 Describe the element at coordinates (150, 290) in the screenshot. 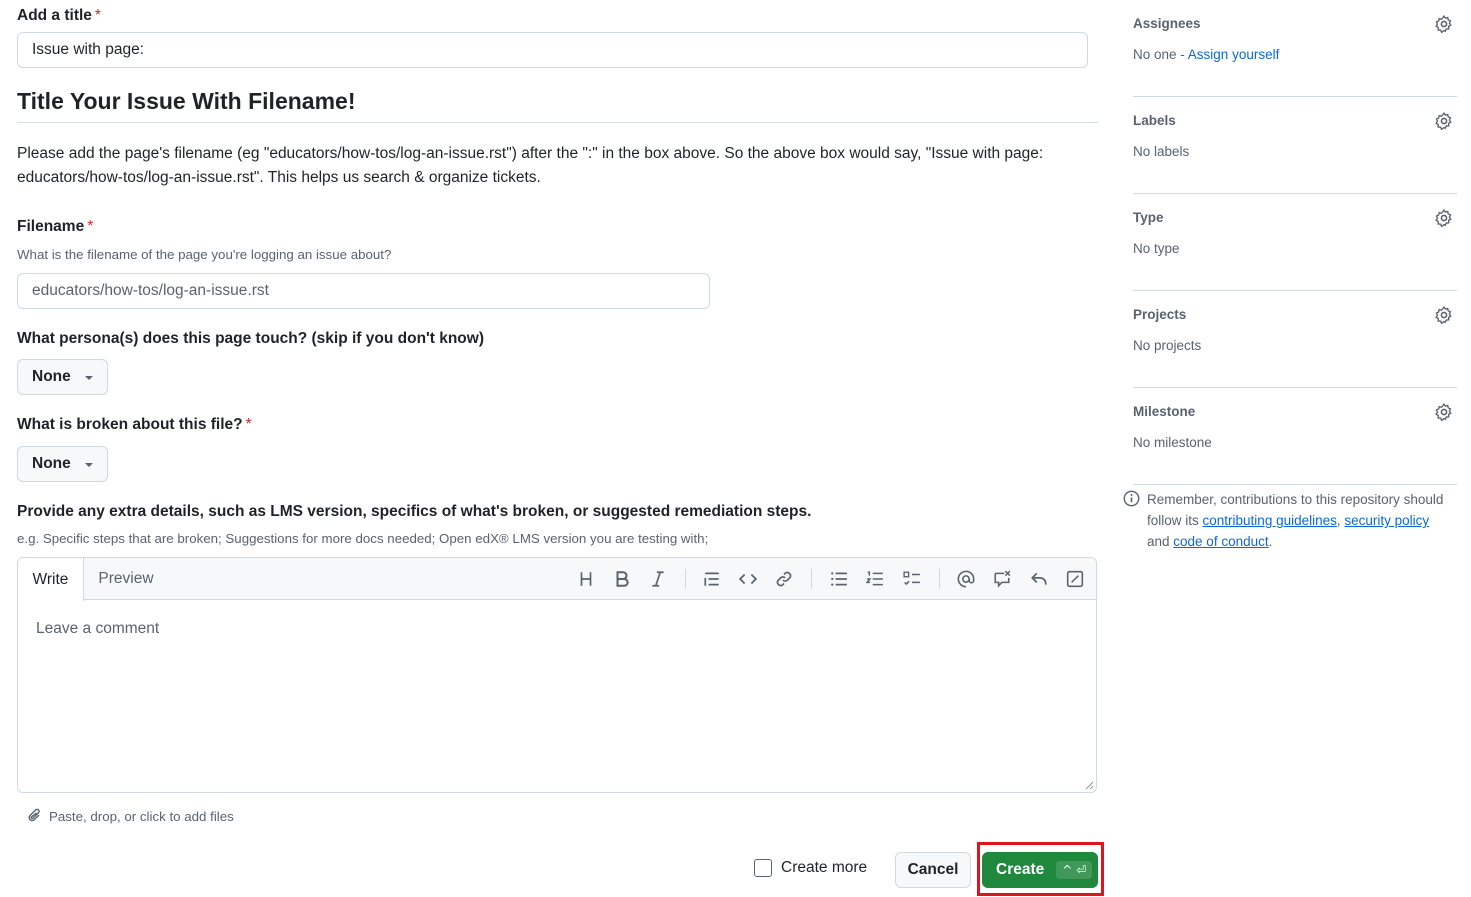

I see `filename-placeholder: educators/how-tos/log-an-issue.rst` at that location.